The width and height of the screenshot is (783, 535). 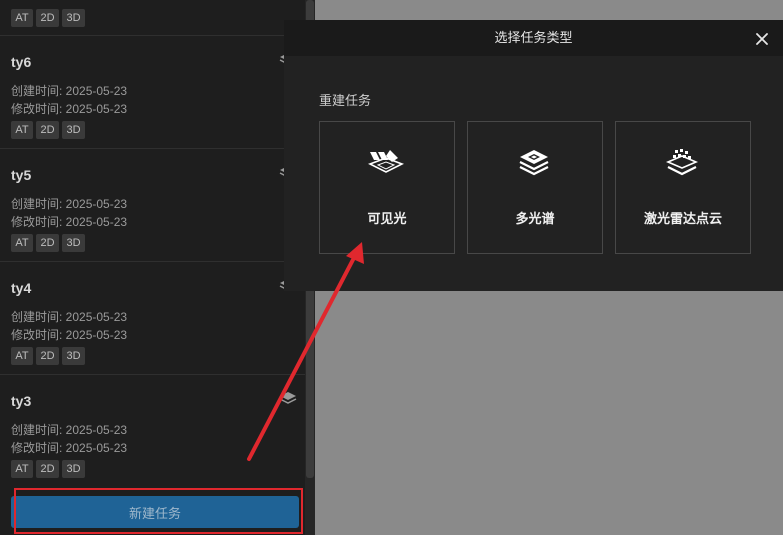 I want to click on option-label: 多光谱, so click(x=535, y=218).